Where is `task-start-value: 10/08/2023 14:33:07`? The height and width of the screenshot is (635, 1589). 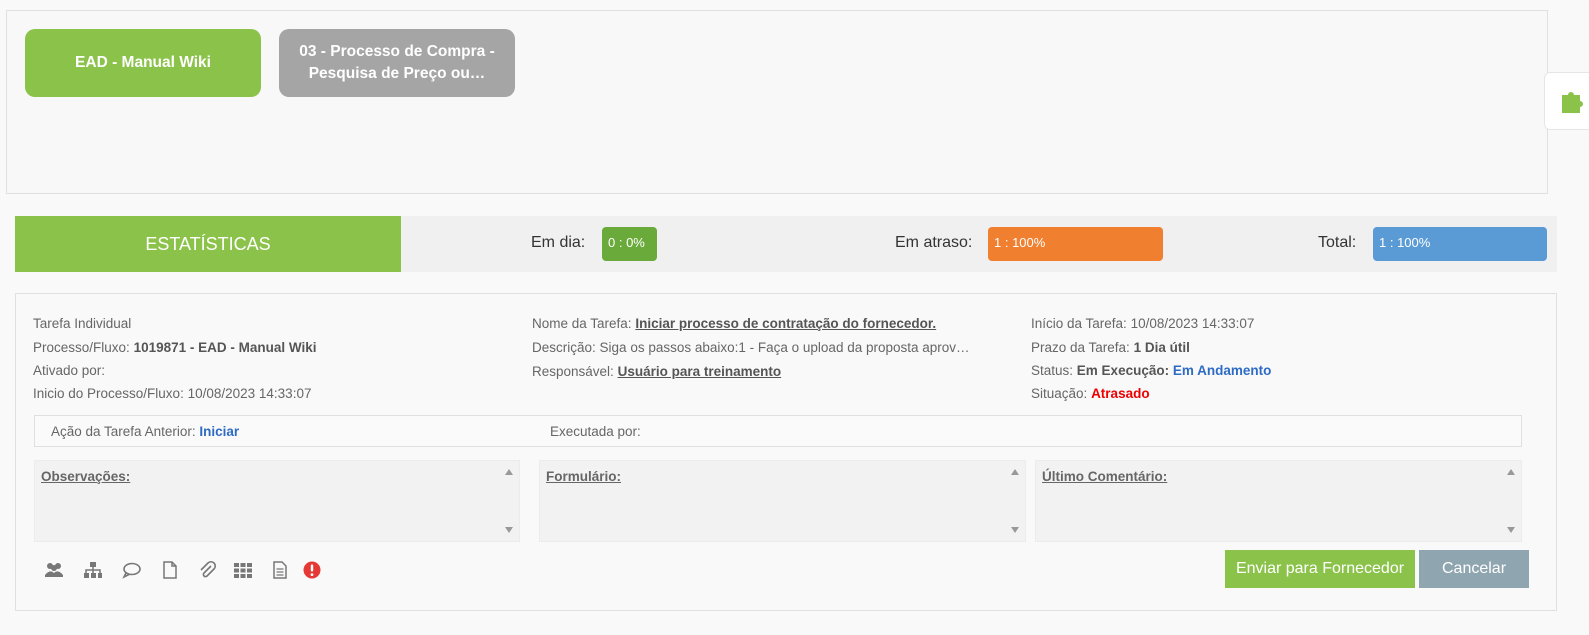 task-start-value: 10/08/2023 14:33:07 is located at coordinates (1192, 323).